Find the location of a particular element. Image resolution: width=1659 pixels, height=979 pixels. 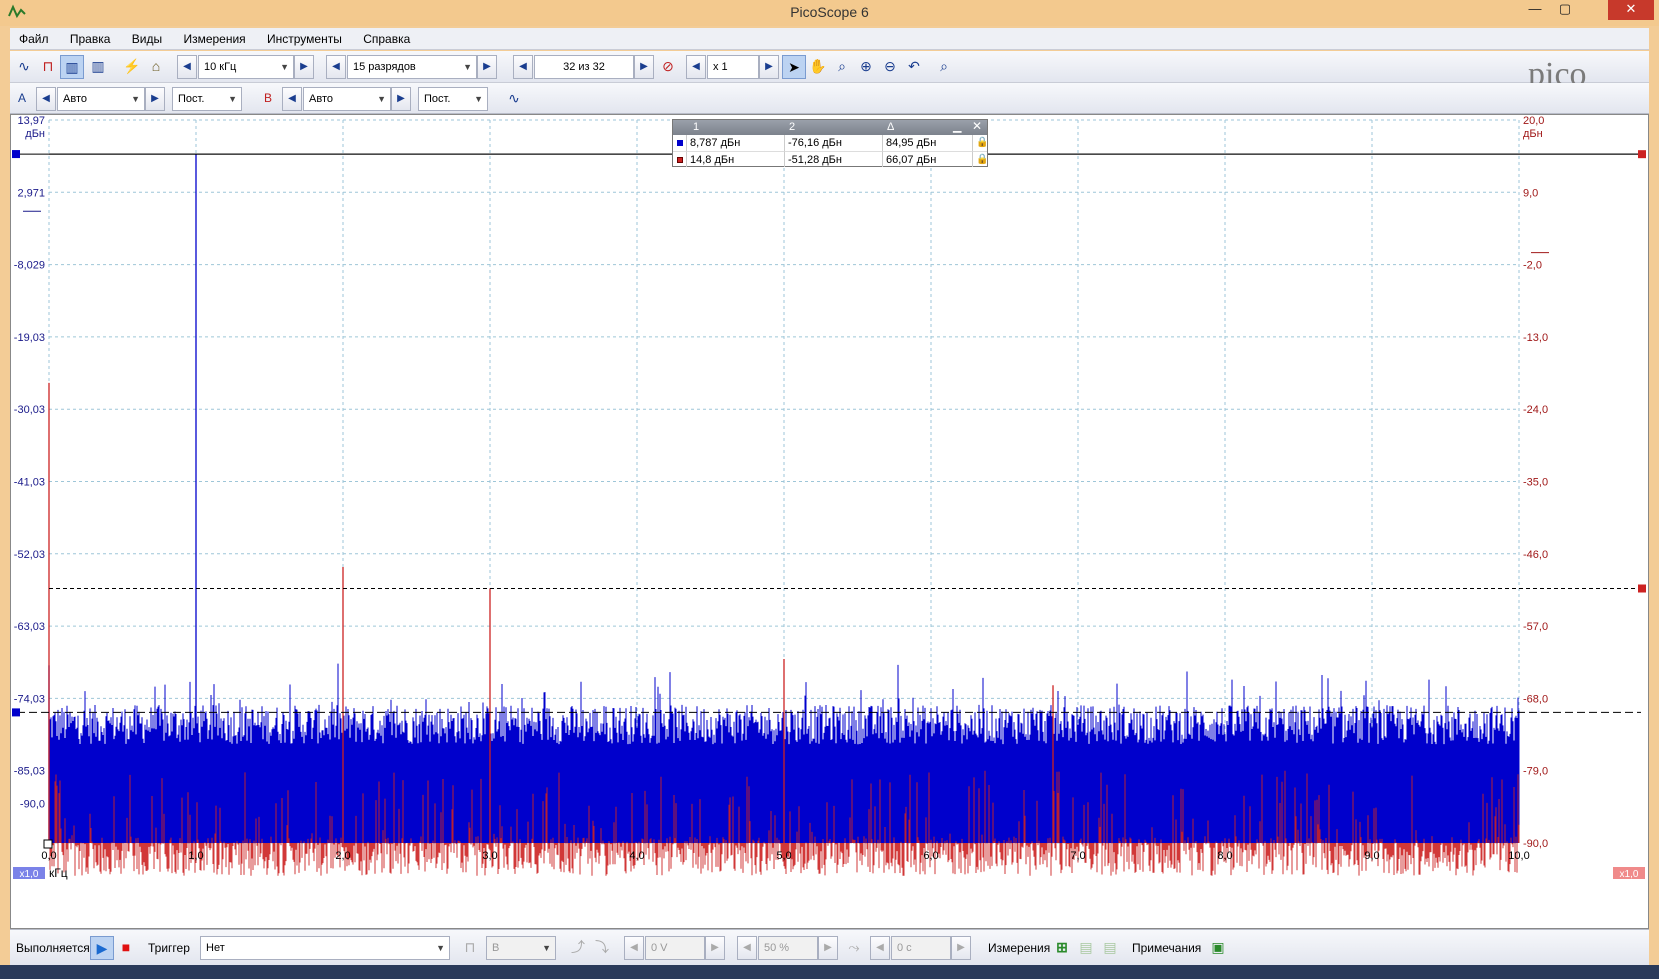

channel-a-coupling-select: Пост. ▼ is located at coordinates (207, 99).